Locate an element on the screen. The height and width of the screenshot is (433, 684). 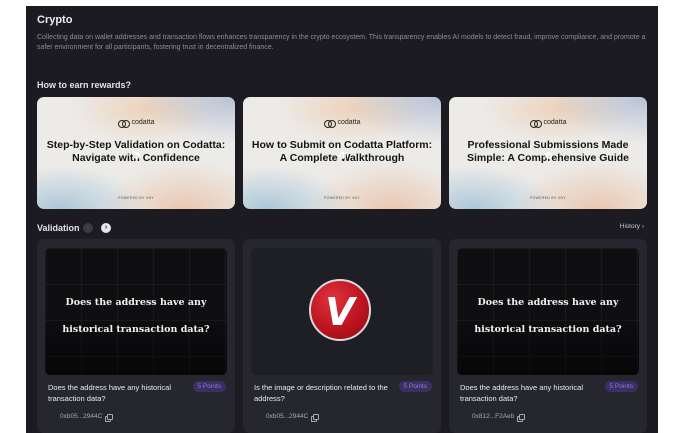
validation-section-title: Validation is located at coordinates (58, 228).